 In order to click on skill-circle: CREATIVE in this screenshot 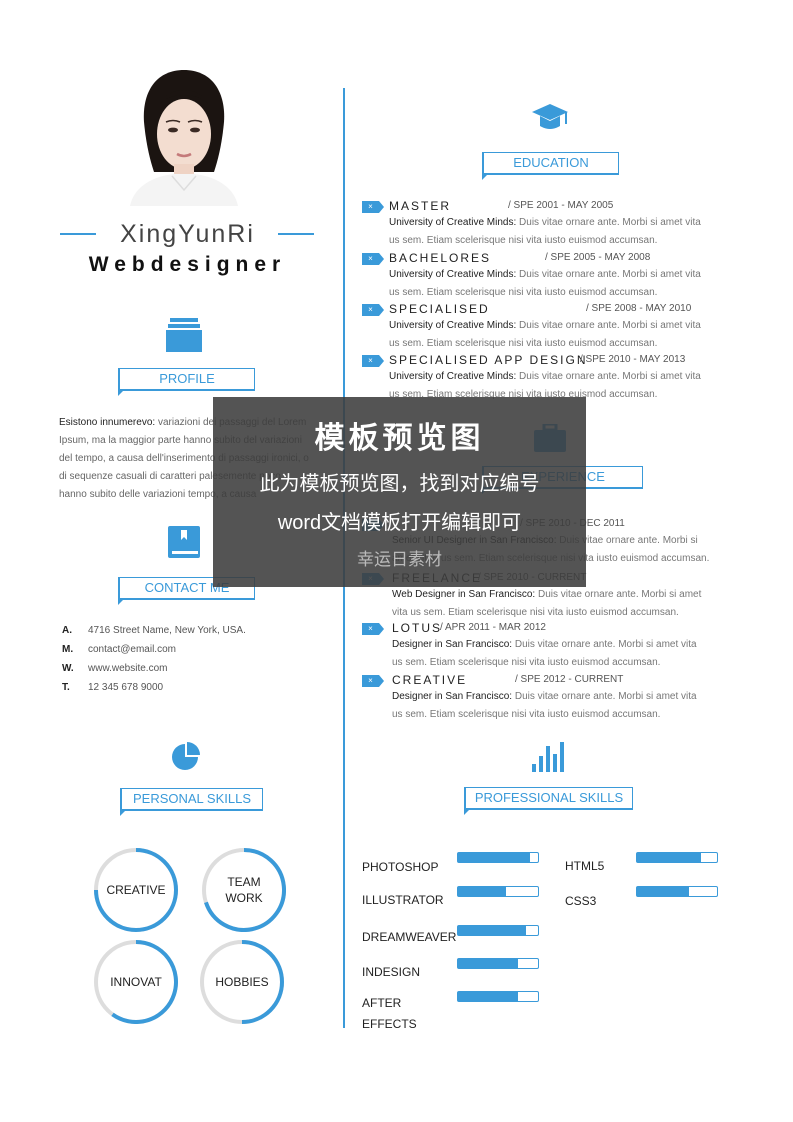, I will do `click(136, 890)`.